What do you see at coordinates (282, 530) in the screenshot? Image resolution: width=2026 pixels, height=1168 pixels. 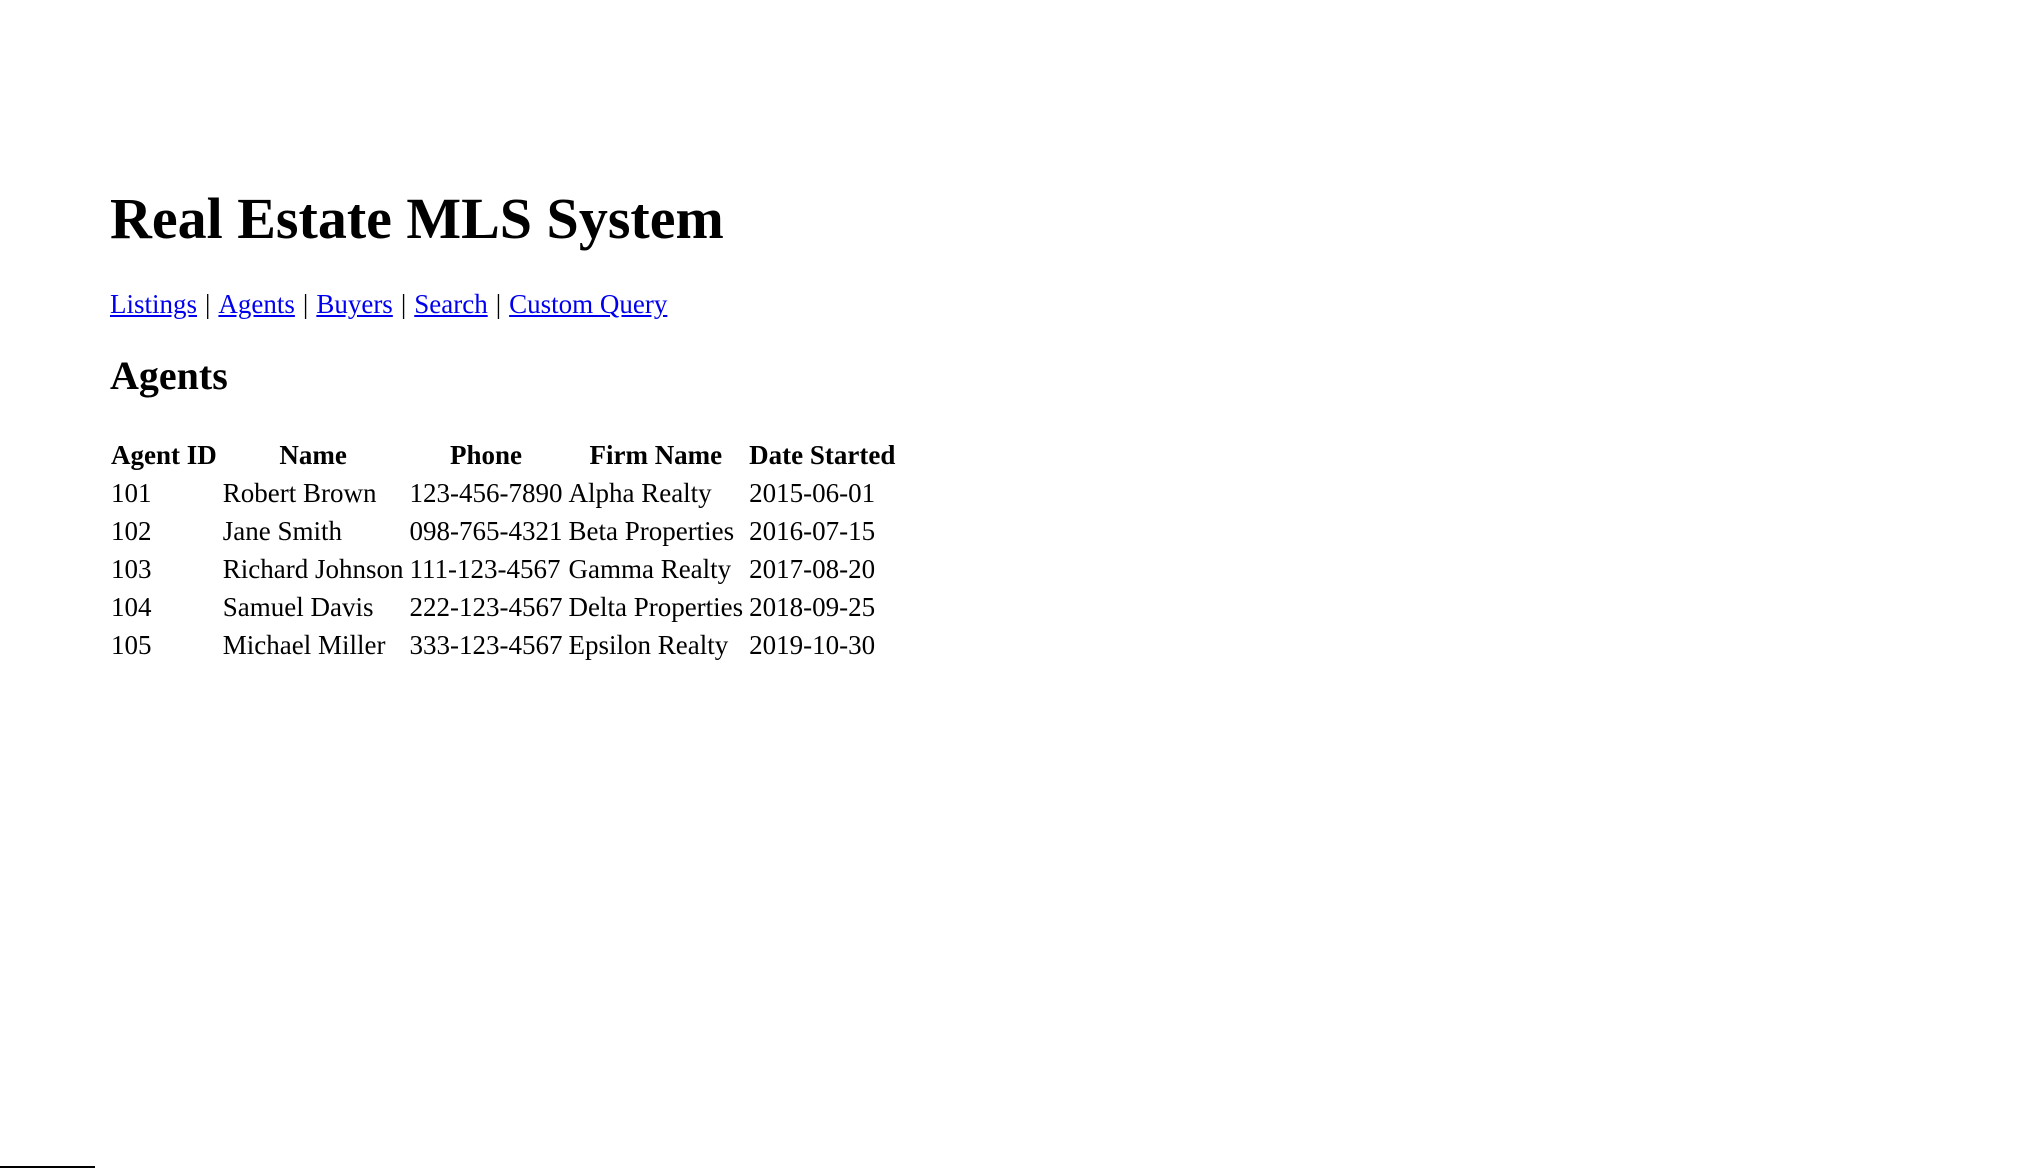 I see `cell-name: Jane Smith` at bounding box center [282, 530].